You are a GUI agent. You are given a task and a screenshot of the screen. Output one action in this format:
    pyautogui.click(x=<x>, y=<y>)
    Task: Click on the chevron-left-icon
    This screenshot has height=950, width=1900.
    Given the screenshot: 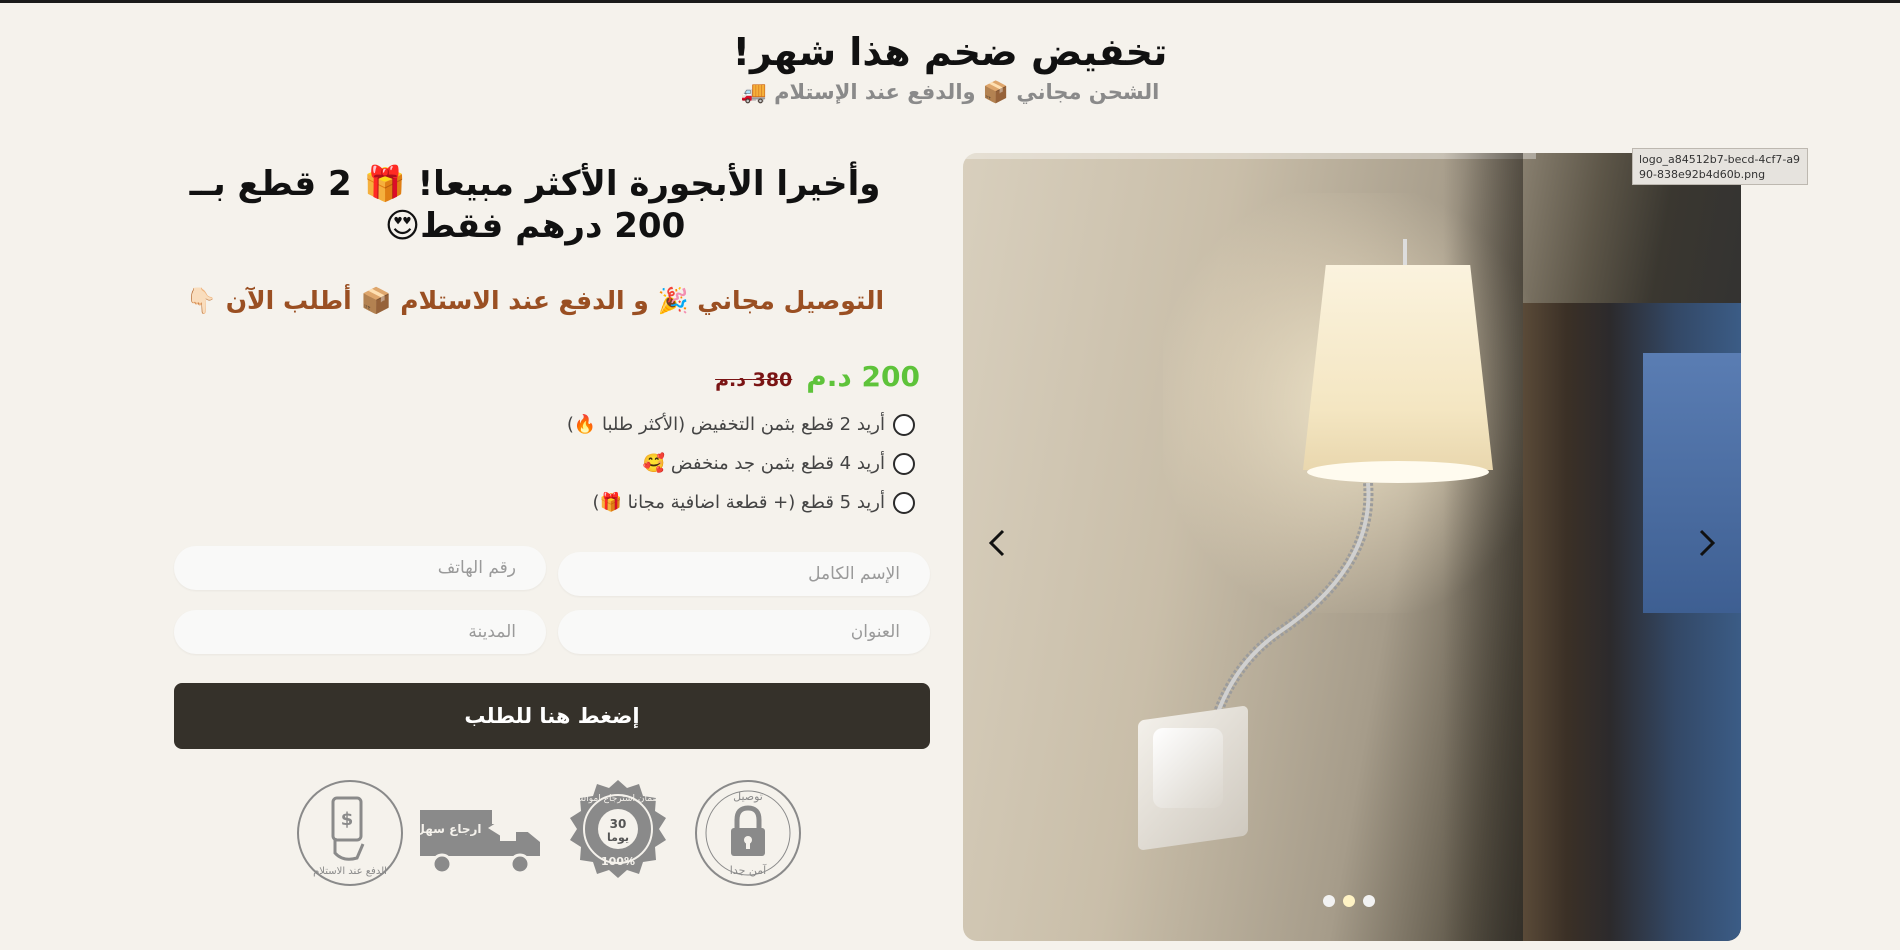 What is the action you would take?
    pyautogui.click(x=997, y=543)
    